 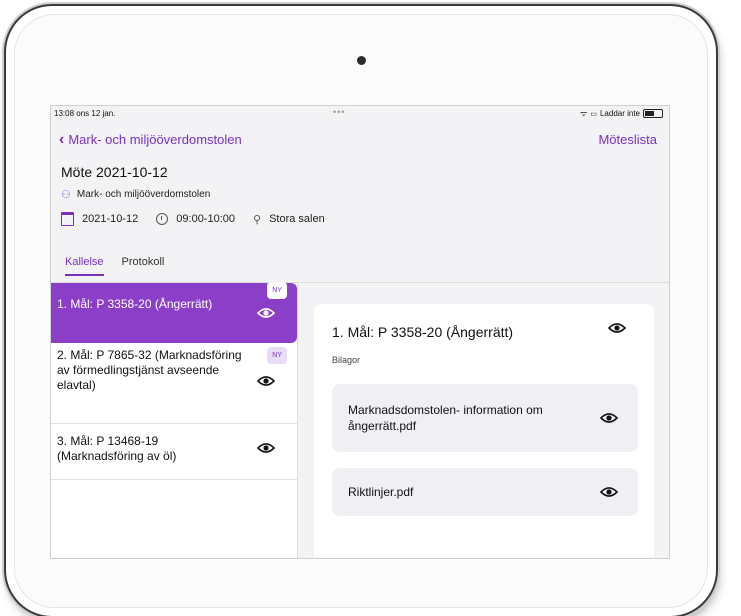 I want to click on meeting-time: 09:00-10:00, so click(x=205, y=219).